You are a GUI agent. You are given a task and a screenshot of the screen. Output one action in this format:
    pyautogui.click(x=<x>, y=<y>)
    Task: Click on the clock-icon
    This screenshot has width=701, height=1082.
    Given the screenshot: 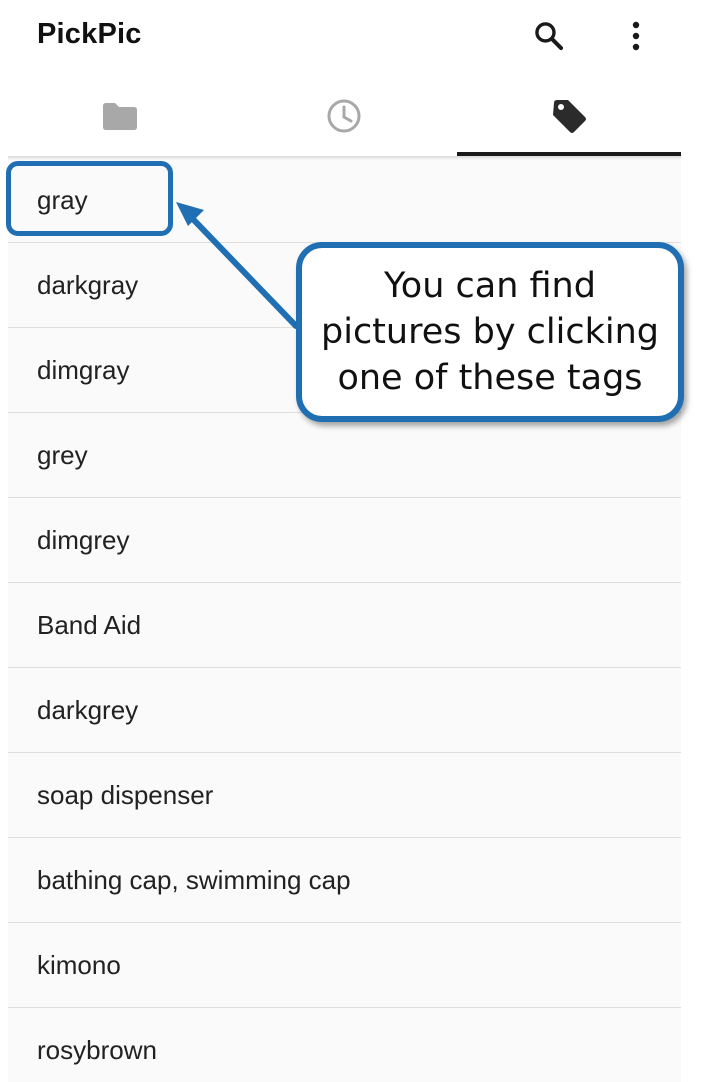 What is the action you would take?
    pyautogui.click(x=344, y=116)
    